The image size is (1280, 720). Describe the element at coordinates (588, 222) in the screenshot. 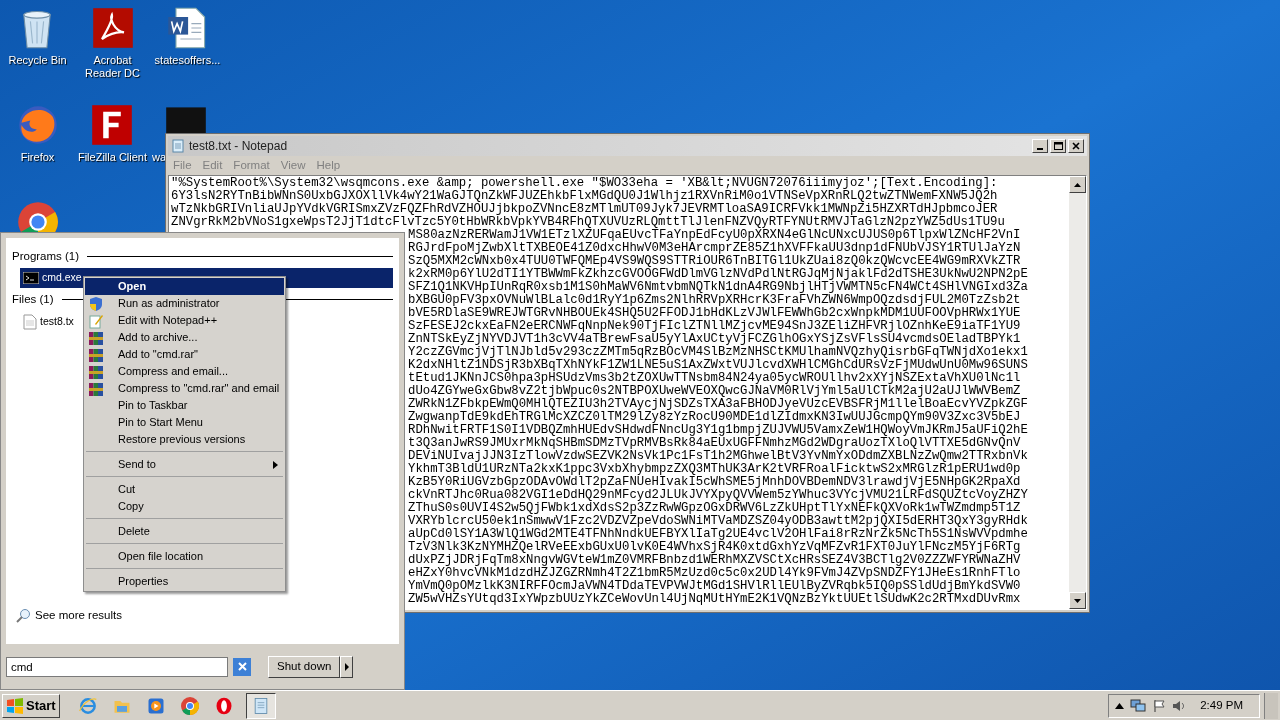

I see `text-line: ZNVgrRkM2bVNoS1gxeWpsT2JjT1dtcFlvTzc5Y0tHbWRkbVpkYVB4RFhQTXUVUzRLQmttTlJlenFNZVQyRTFYNUtRMVJTaGlzN2pzYWZ5dUs1TU9u` at that location.